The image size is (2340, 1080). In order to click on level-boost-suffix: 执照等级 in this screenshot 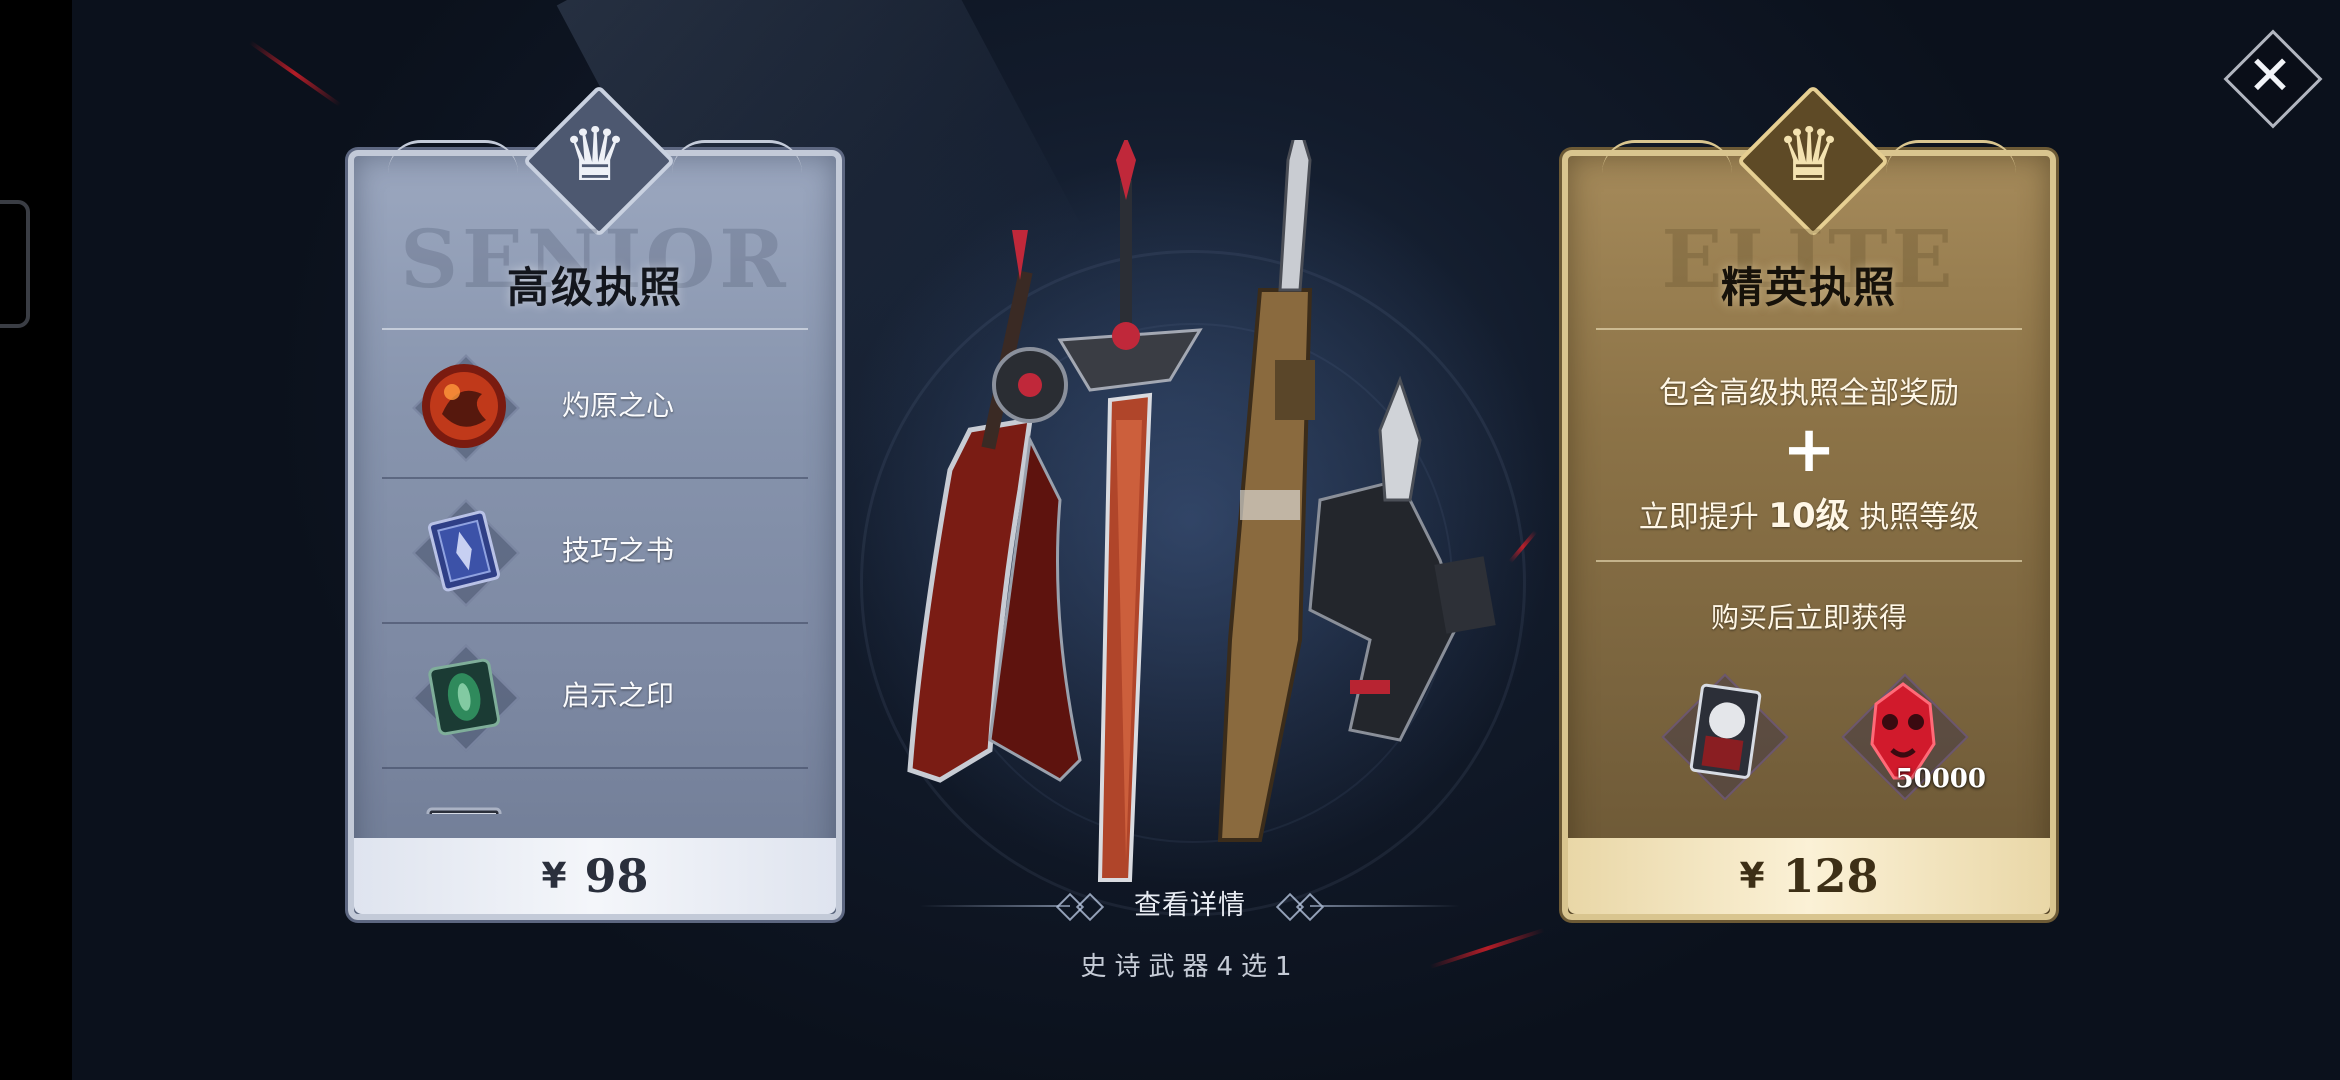, I will do `click(1919, 517)`.